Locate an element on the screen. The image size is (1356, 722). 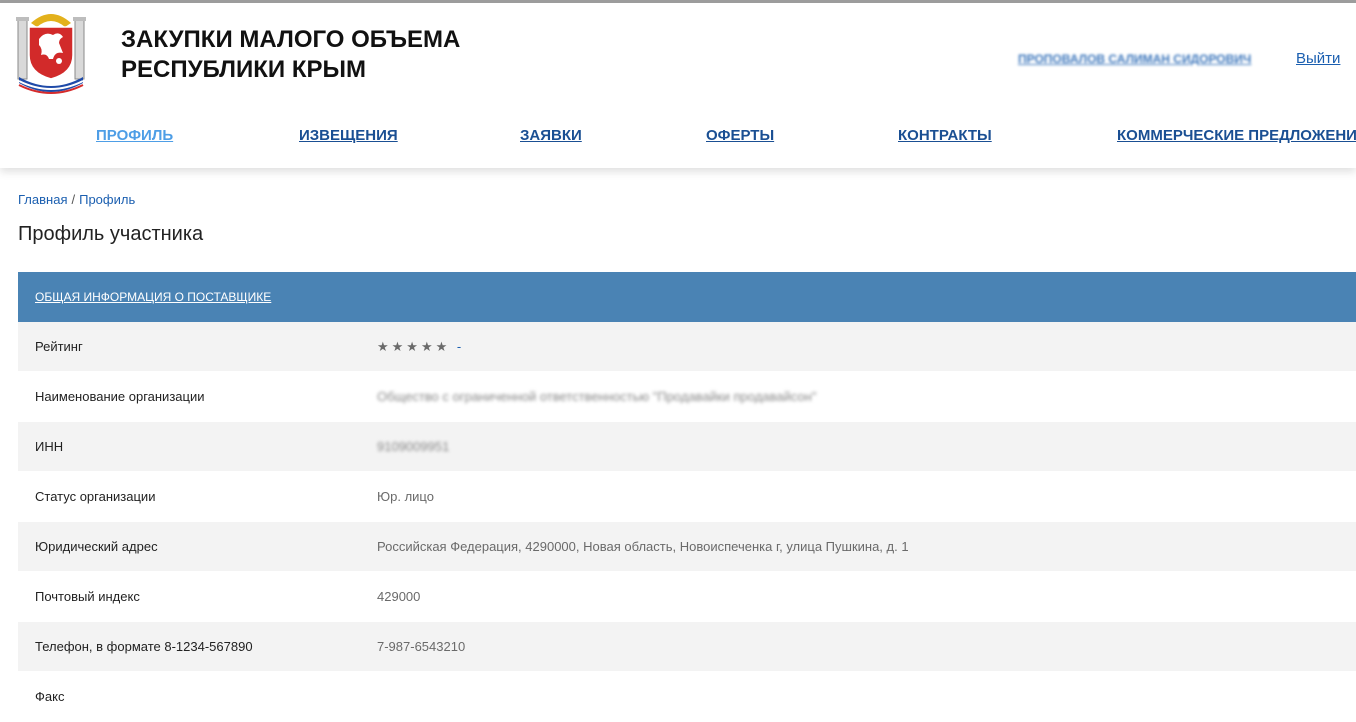
nav-notices: ИЗВЕЩЕНИЯ is located at coordinates (348, 135).